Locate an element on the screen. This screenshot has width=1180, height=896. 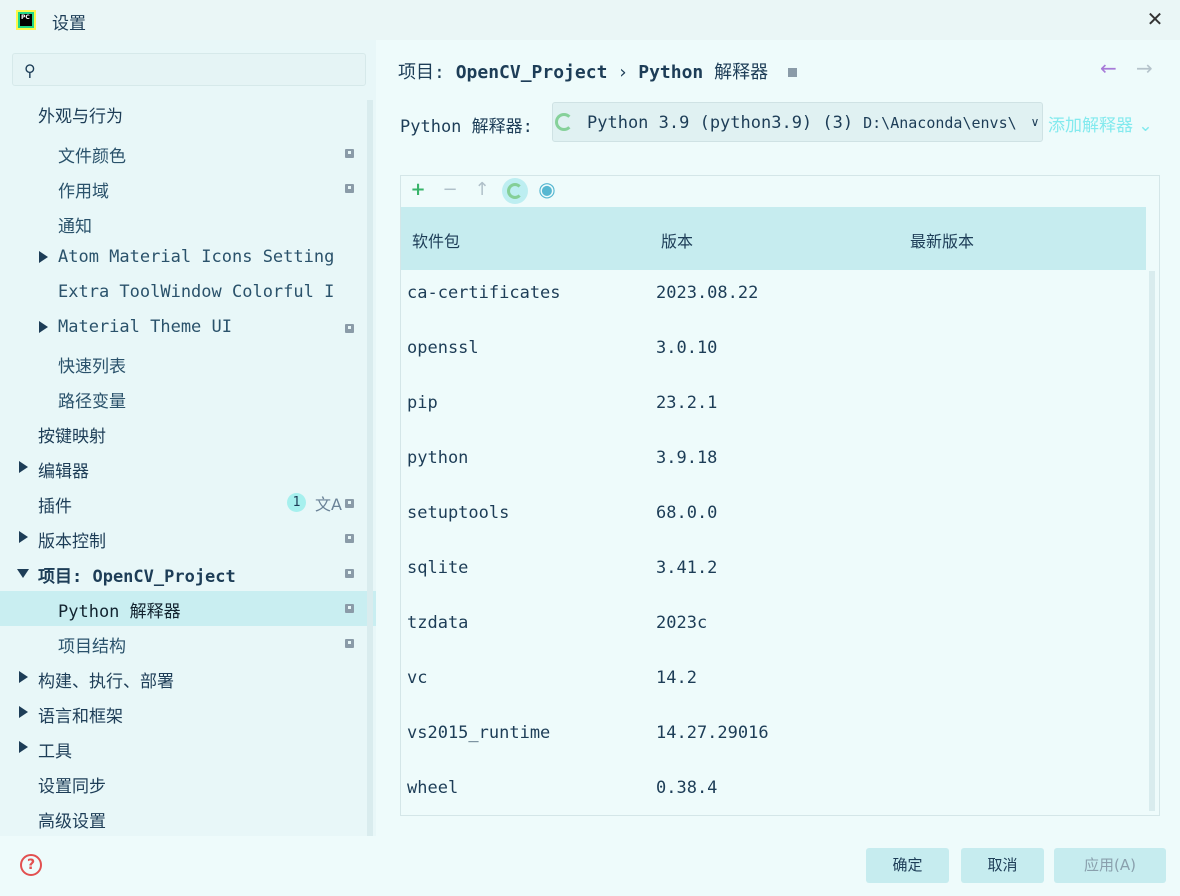
sidebar-item-label: 通知 is located at coordinates (75, 227).